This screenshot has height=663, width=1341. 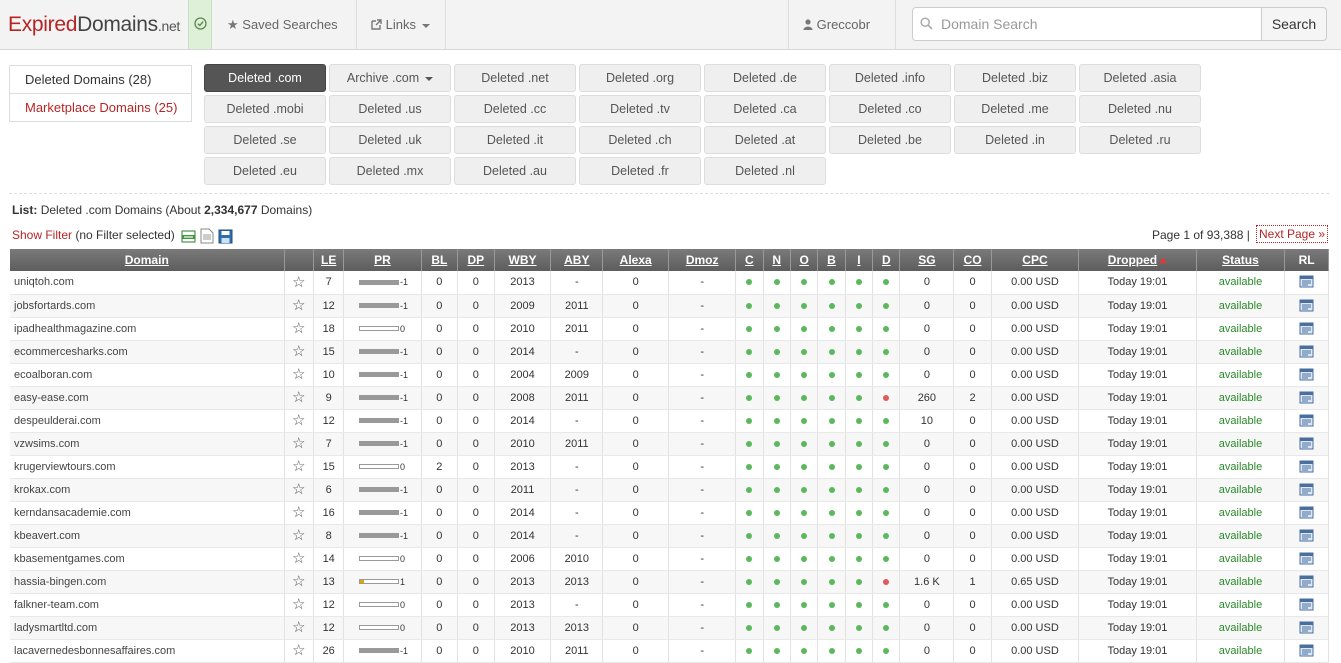 I want to click on col-header-le: LE, so click(x=329, y=260).